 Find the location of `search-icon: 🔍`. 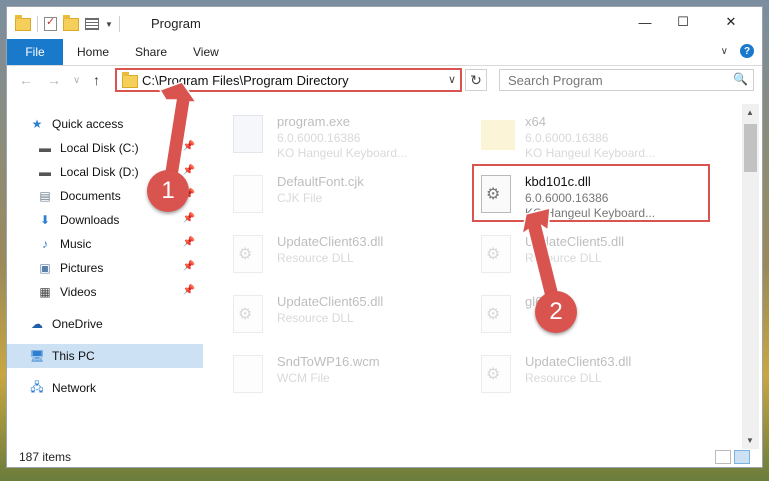

search-icon: 🔍 is located at coordinates (740, 79).